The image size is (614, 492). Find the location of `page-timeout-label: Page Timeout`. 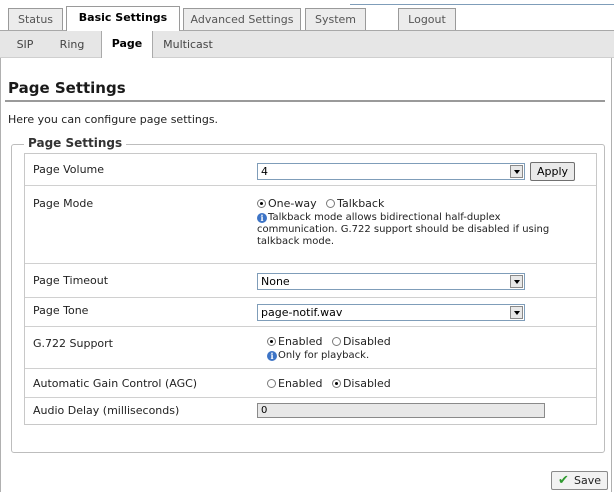

page-timeout-label: Page Timeout is located at coordinates (71, 280).